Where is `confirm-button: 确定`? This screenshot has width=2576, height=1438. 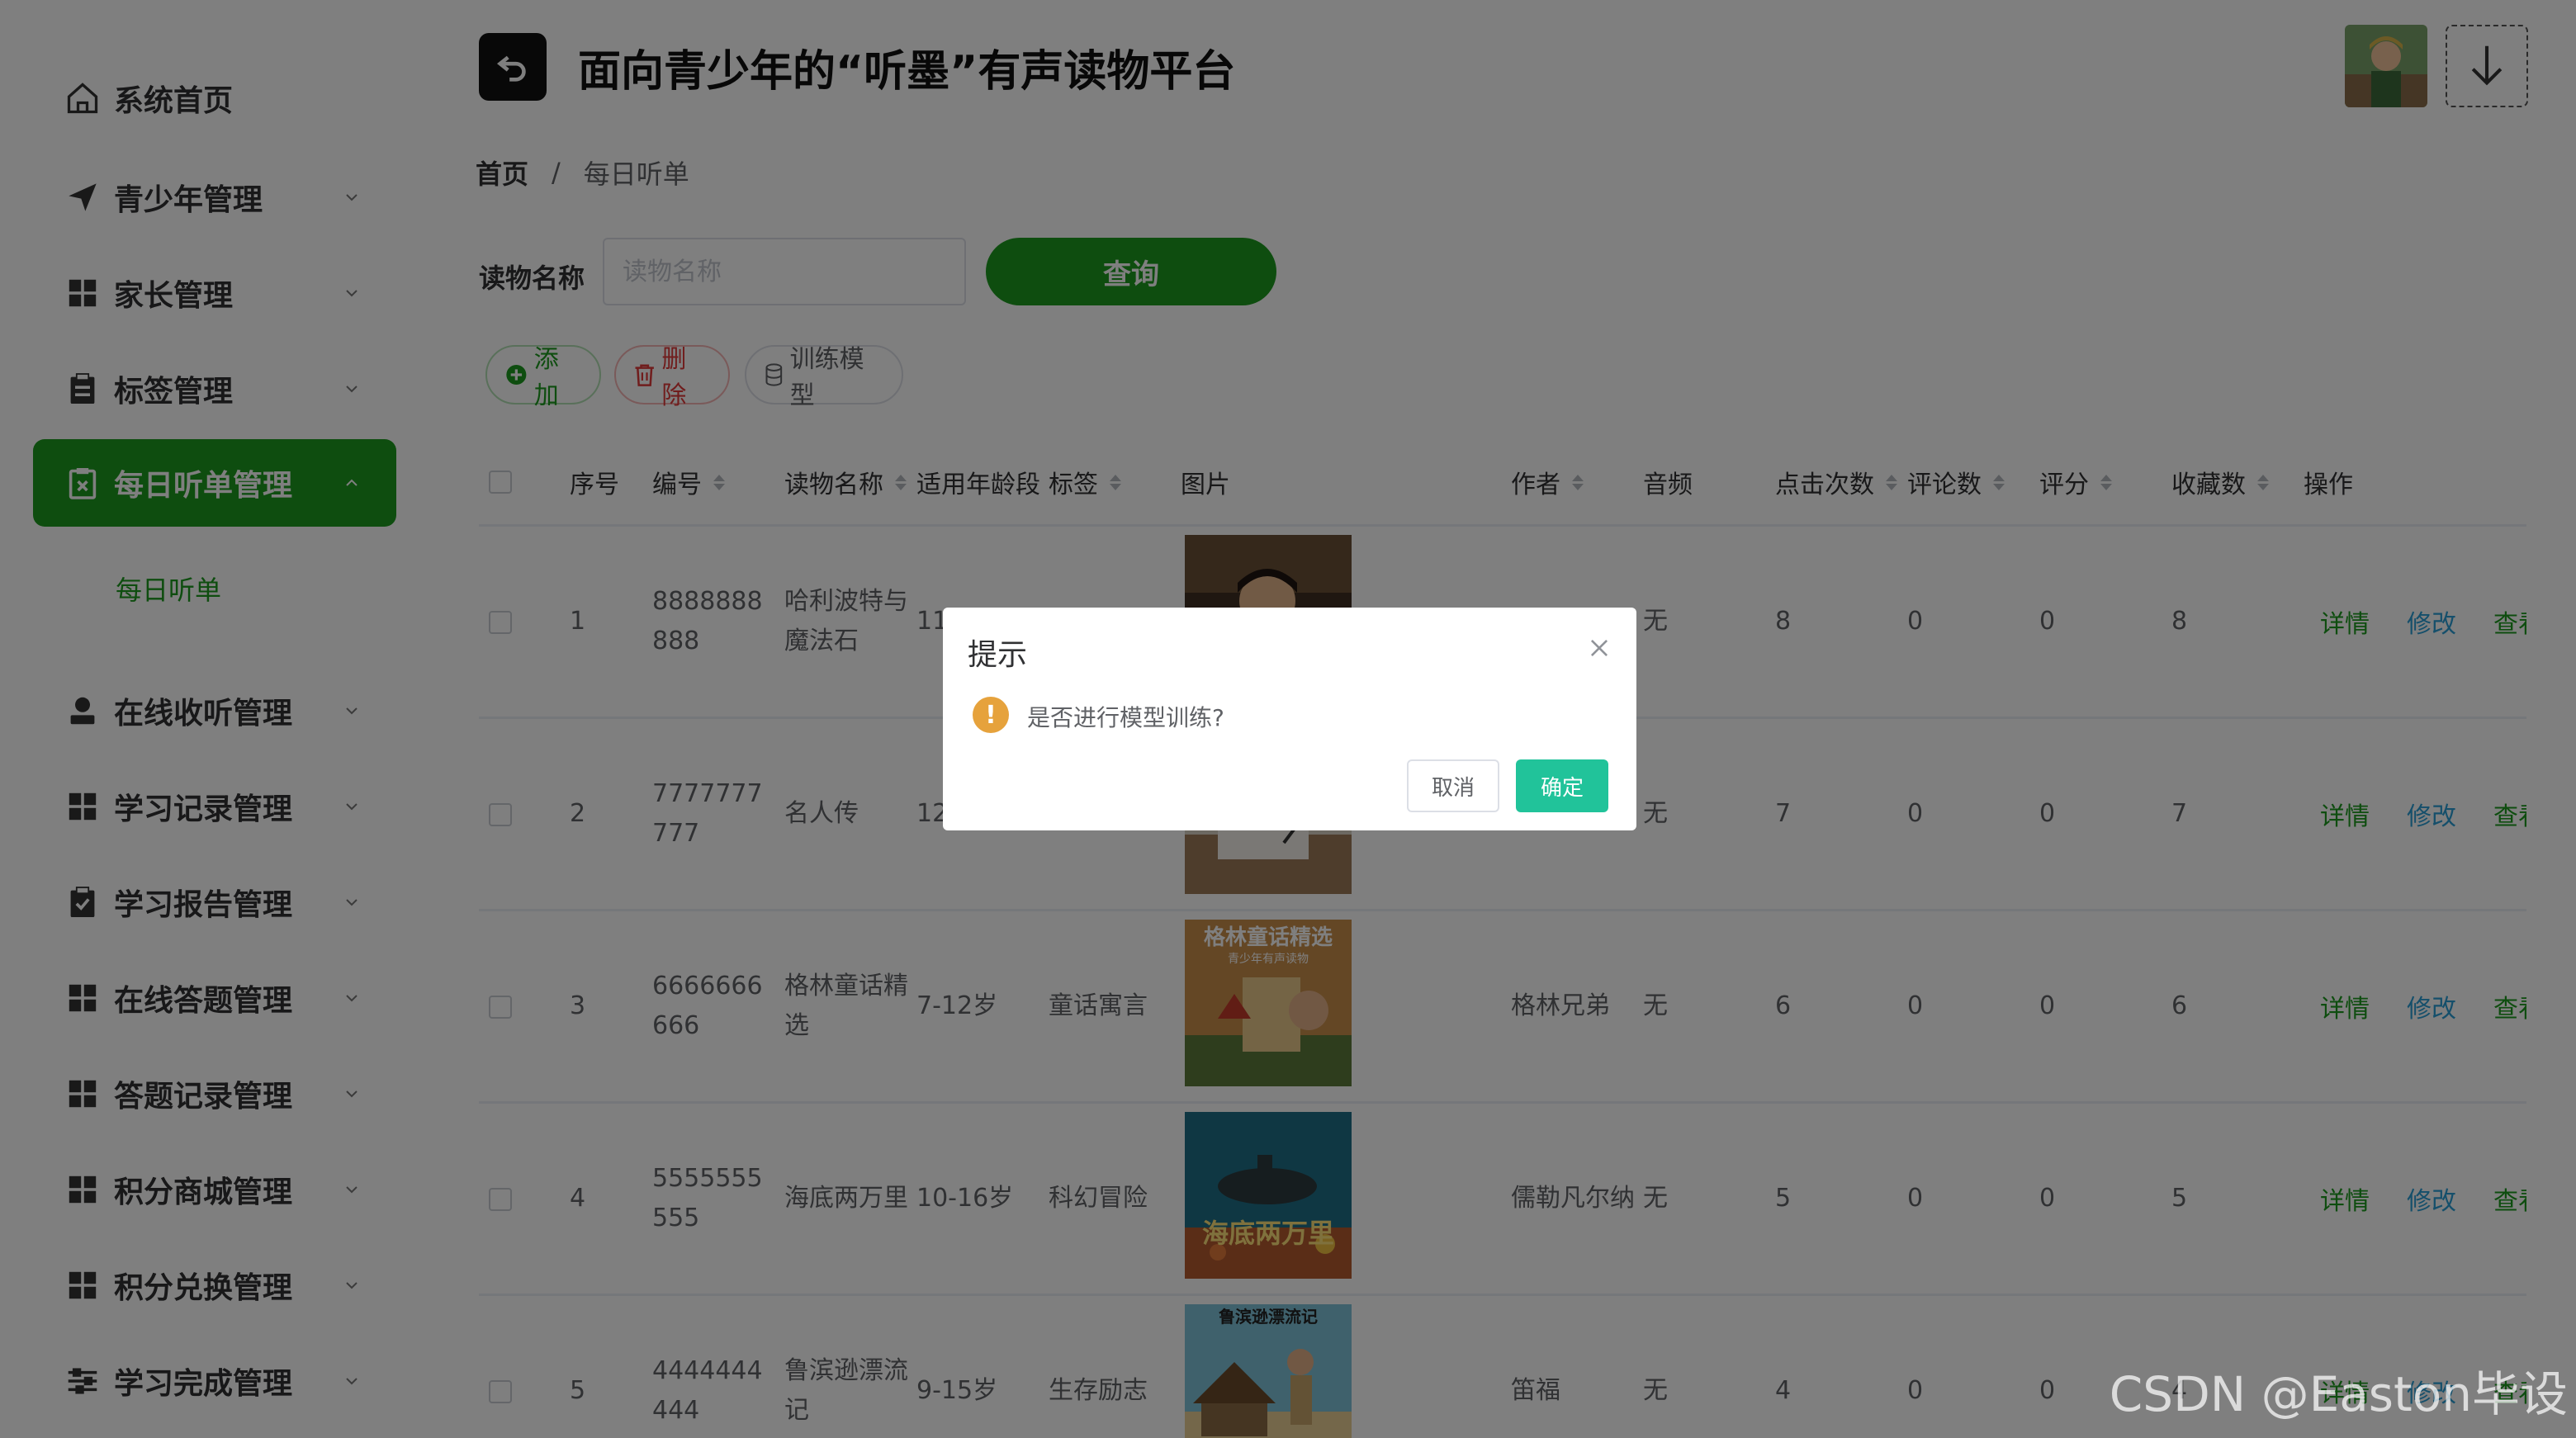
confirm-button: 确定 is located at coordinates (1562, 785).